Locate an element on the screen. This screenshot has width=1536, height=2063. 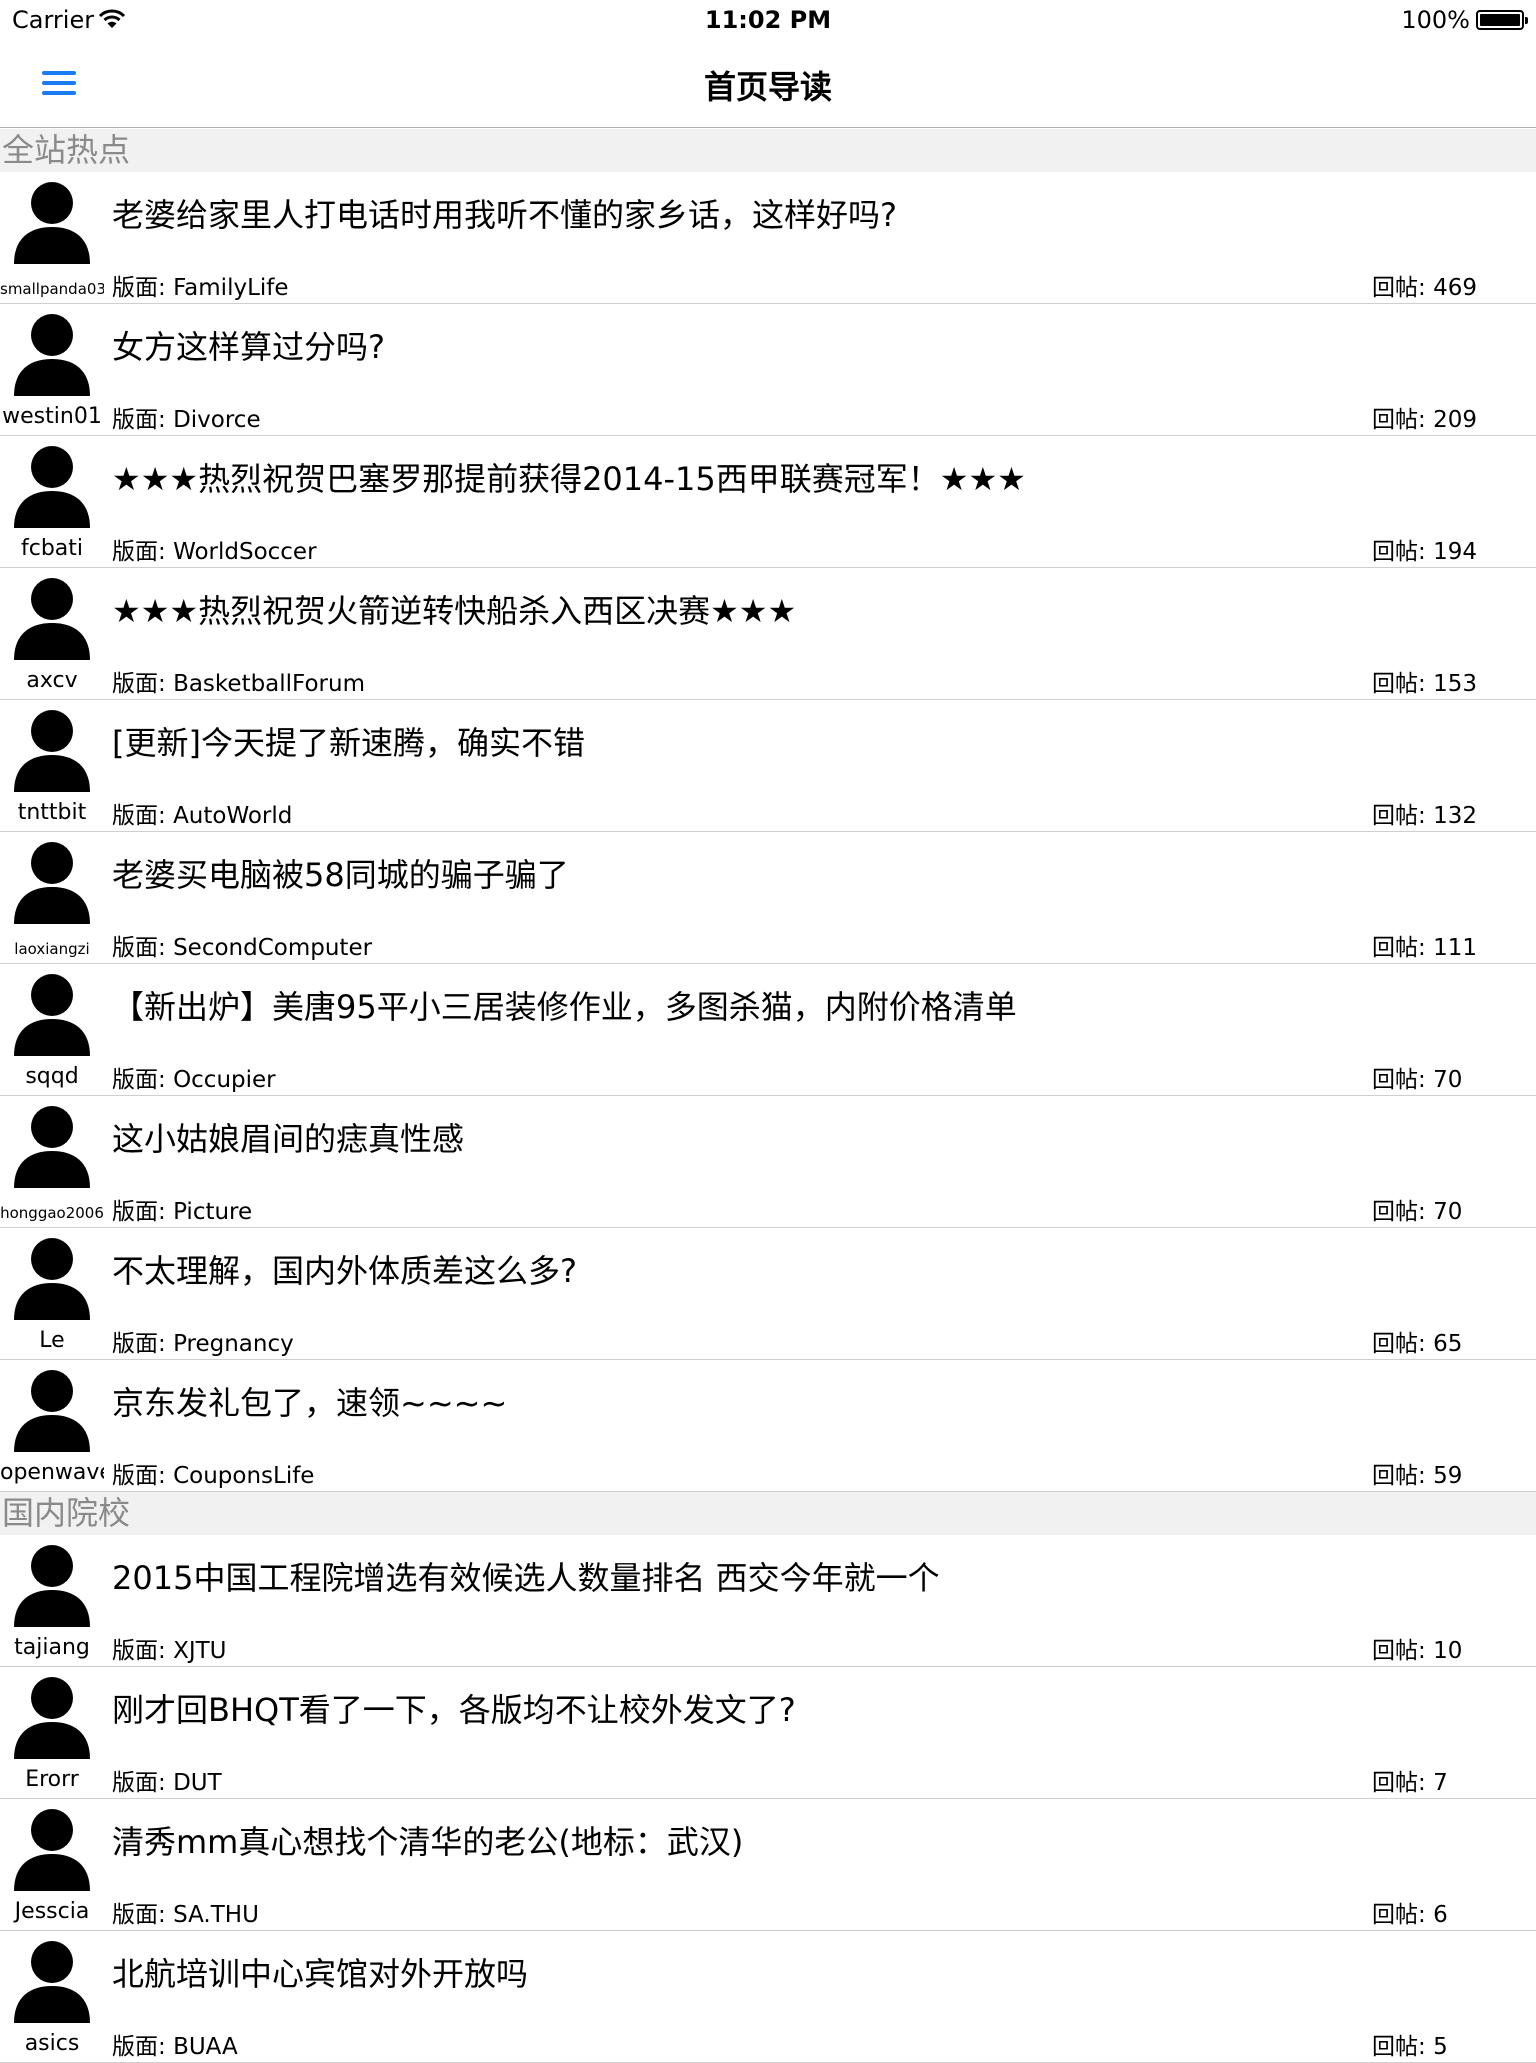
topic-title: 刚才回BHQT看了一下，各版均不让校外发文了? is located at coordinates (454, 1710).